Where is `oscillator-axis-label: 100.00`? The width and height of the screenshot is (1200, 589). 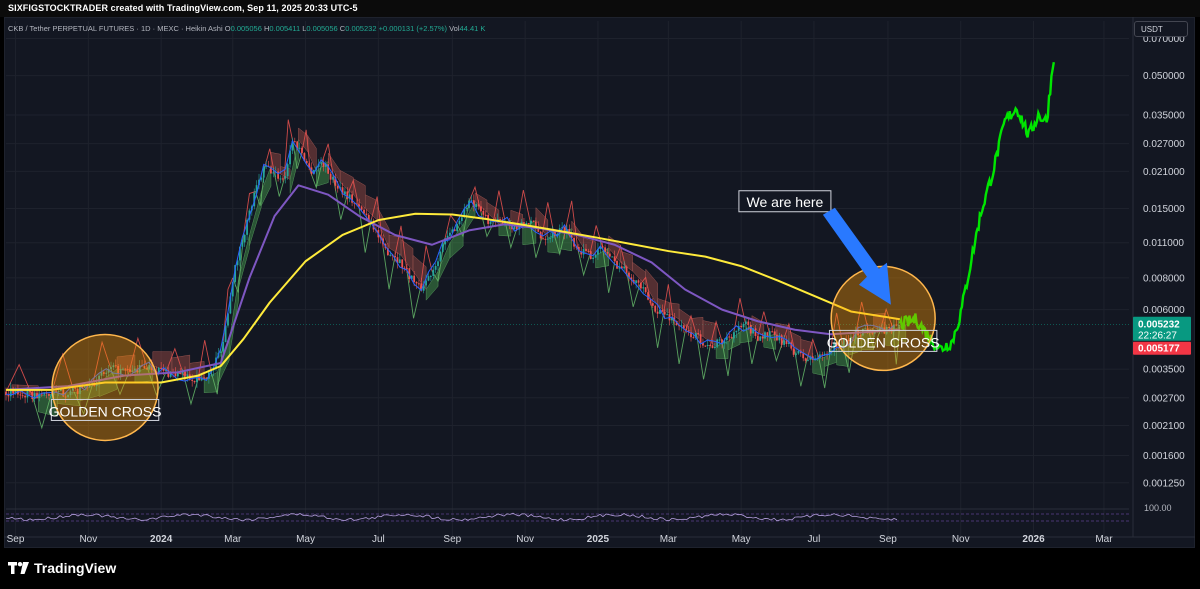 oscillator-axis-label: 100.00 is located at coordinates (1158, 508).